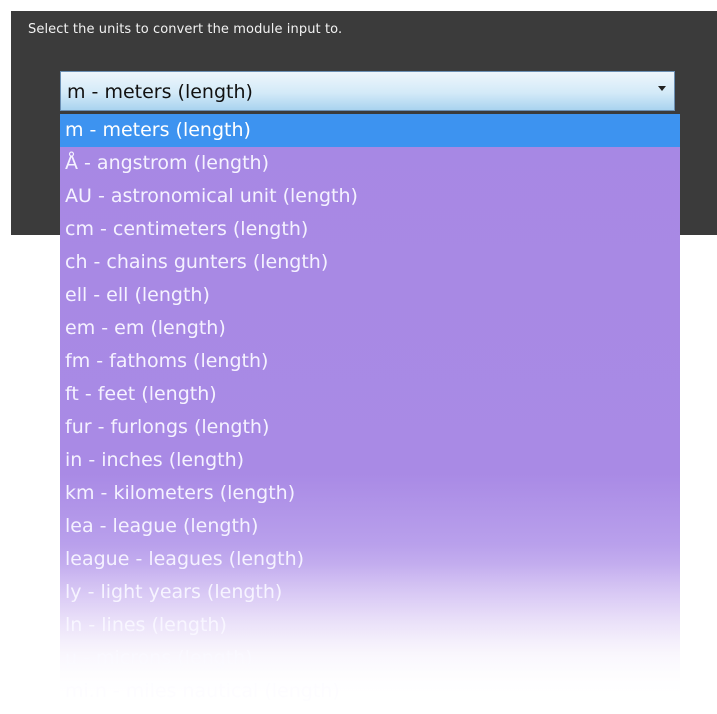 This screenshot has height=714, width=717. I want to click on unit-option: fur - furlongs (length), so click(370, 427).